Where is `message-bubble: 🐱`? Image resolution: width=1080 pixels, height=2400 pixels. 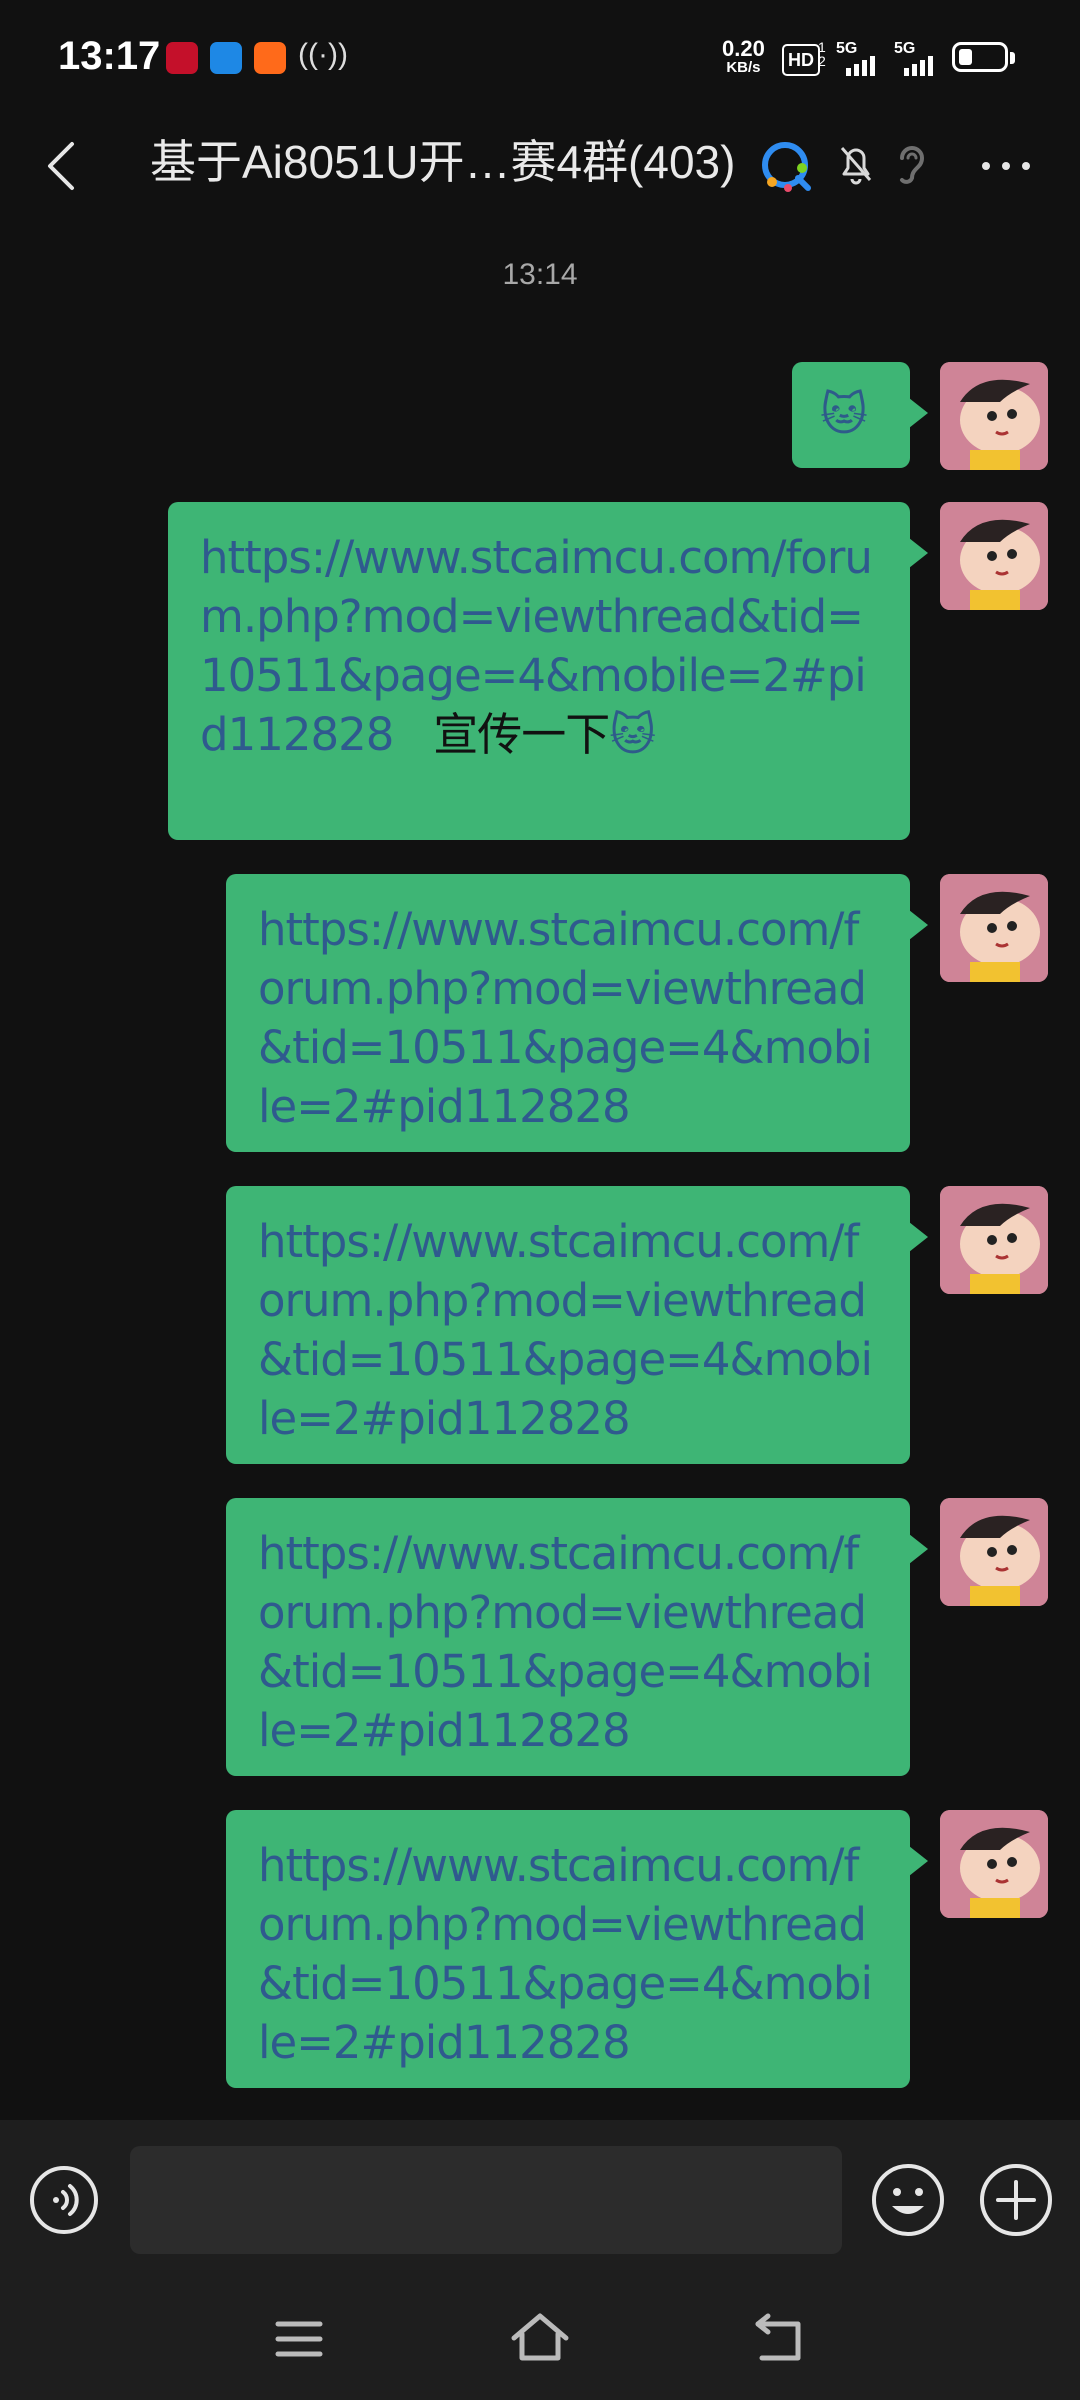
message-bubble: 🐱 is located at coordinates (860, 415).